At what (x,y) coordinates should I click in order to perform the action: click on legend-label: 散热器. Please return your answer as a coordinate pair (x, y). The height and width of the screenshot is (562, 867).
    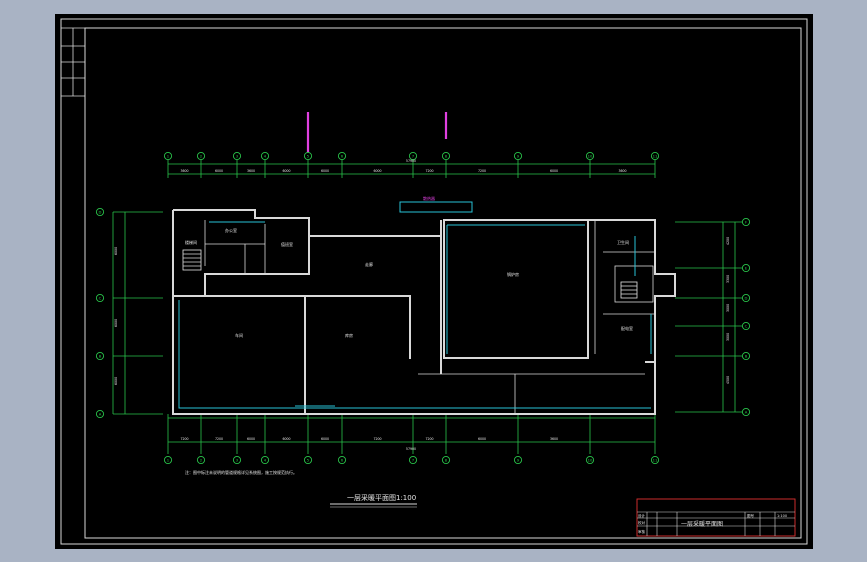
    Looking at the image, I should click on (429, 198).